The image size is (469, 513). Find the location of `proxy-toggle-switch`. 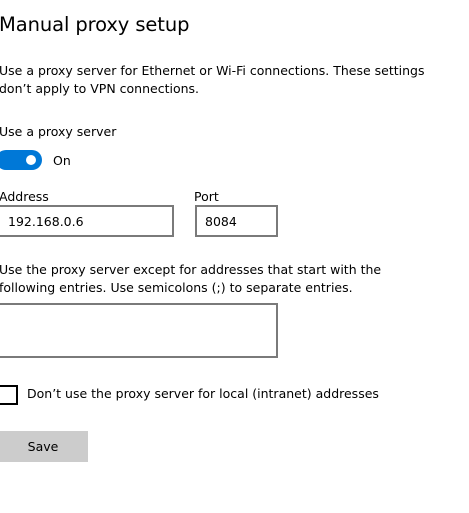

proxy-toggle-switch is located at coordinates (21, 160).